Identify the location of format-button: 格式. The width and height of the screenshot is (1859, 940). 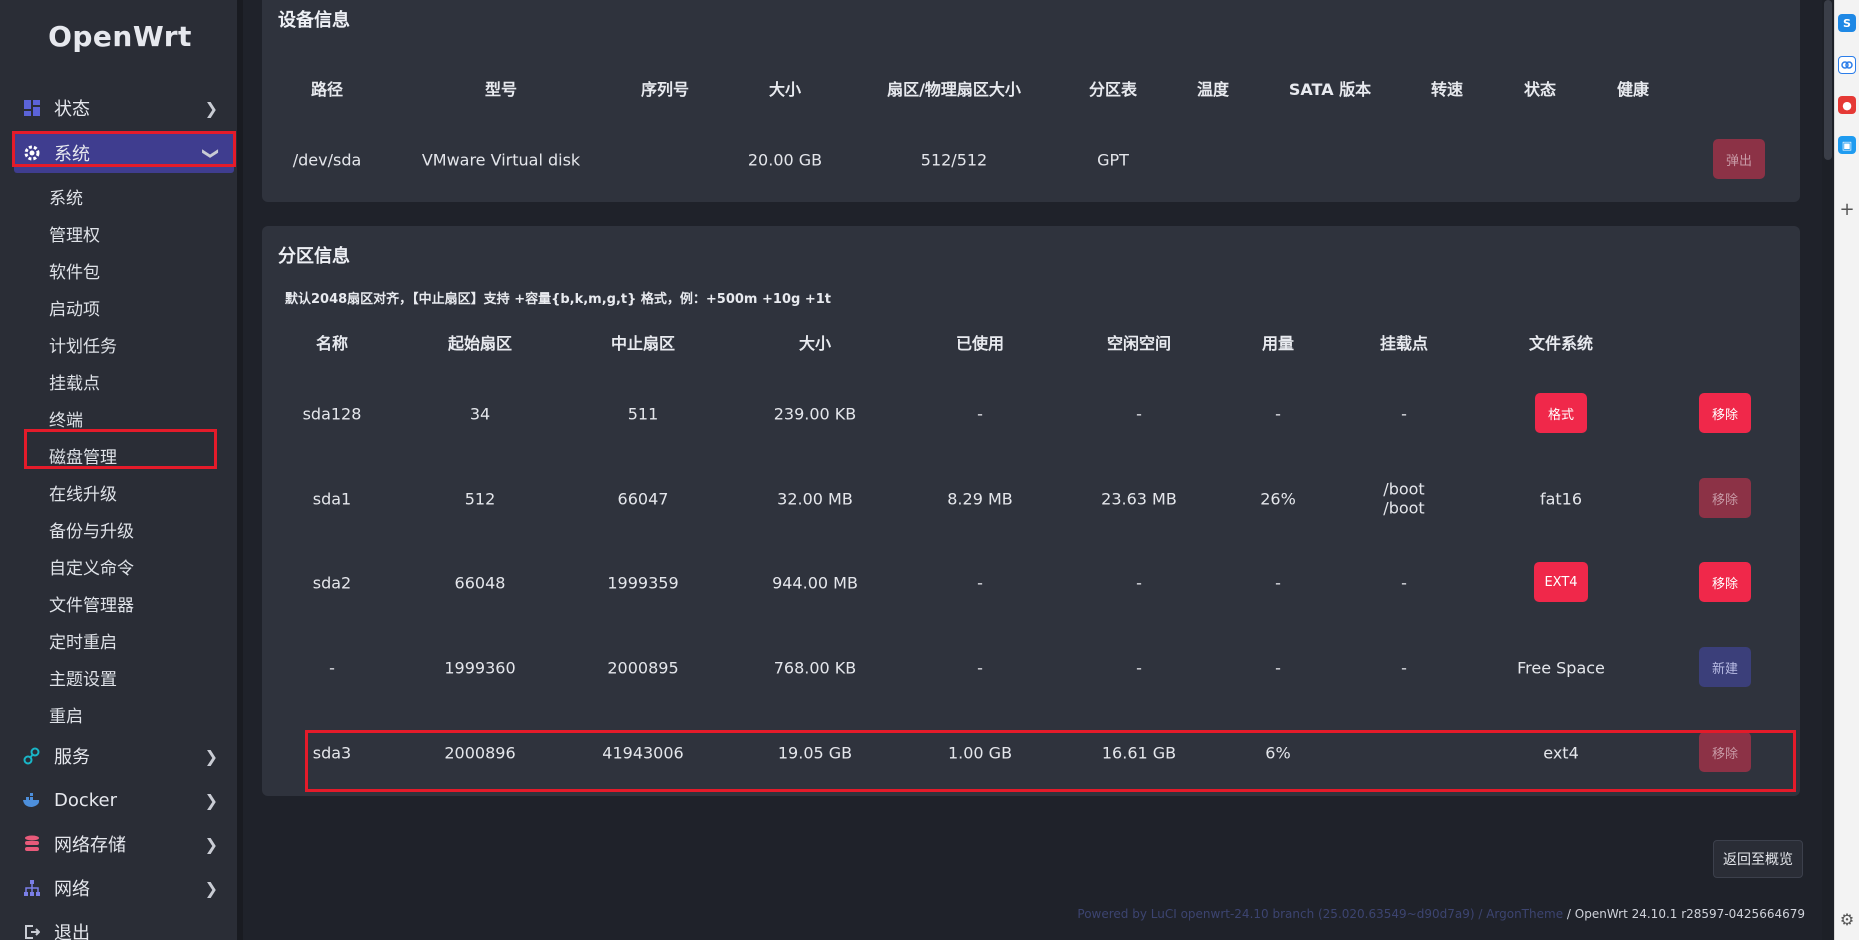
(1561, 413).